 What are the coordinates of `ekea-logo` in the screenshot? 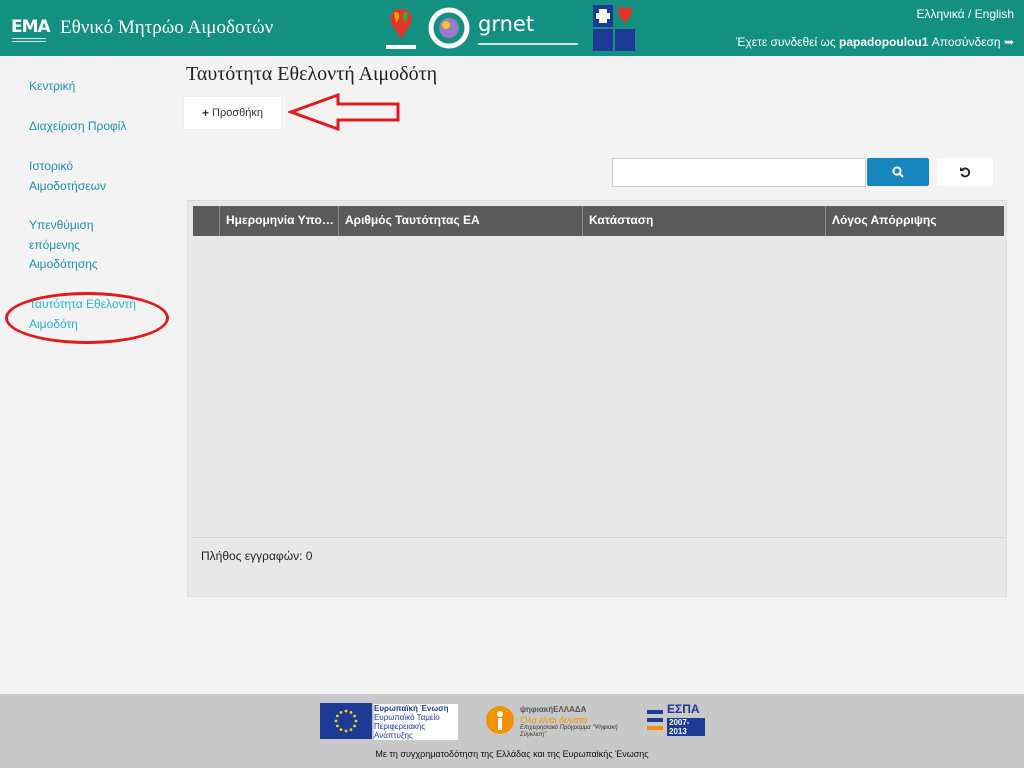 It's located at (401, 29).